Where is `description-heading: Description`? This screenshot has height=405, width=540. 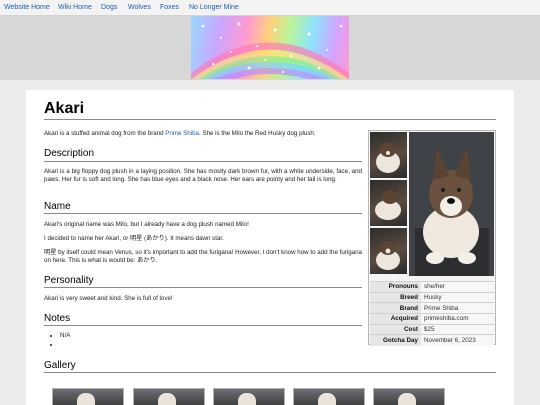
description-heading: Description is located at coordinates (69, 153).